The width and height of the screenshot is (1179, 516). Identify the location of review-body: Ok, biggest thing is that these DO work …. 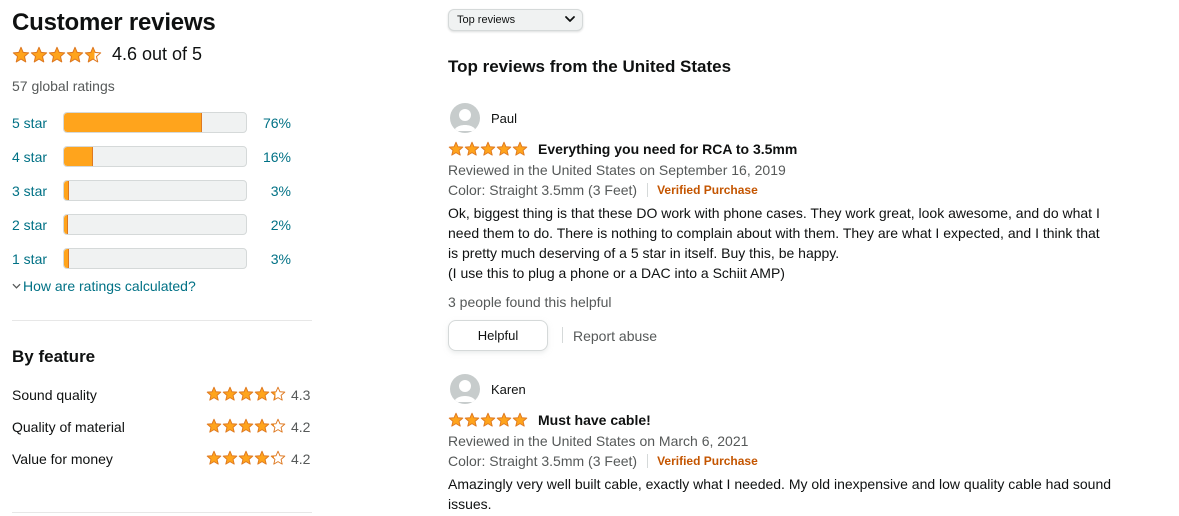
(793, 243).